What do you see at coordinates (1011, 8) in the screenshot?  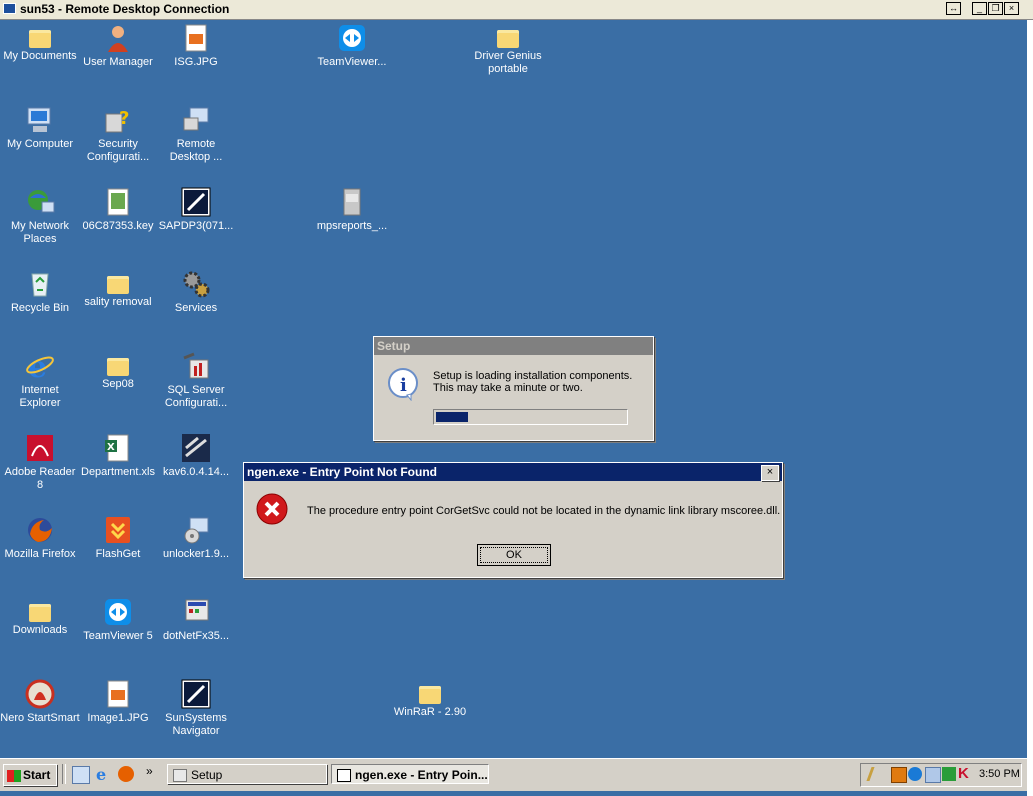 I see `close-button: ×` at bounding box center [1011, 8].